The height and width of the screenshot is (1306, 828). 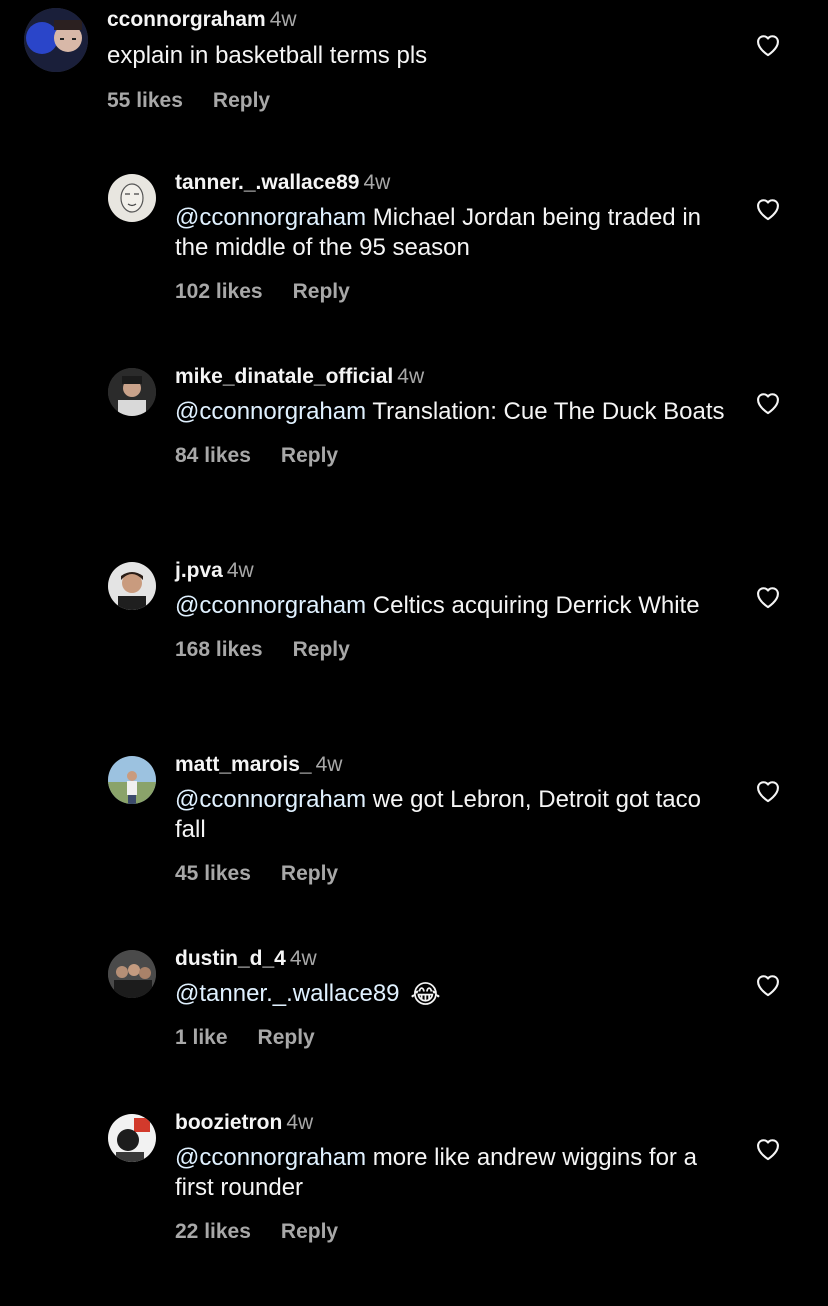 What do you see at coordinates (219, 649) in the screenshot?
I see `likes-count: 168 likes` at bounding box center [219, 649].